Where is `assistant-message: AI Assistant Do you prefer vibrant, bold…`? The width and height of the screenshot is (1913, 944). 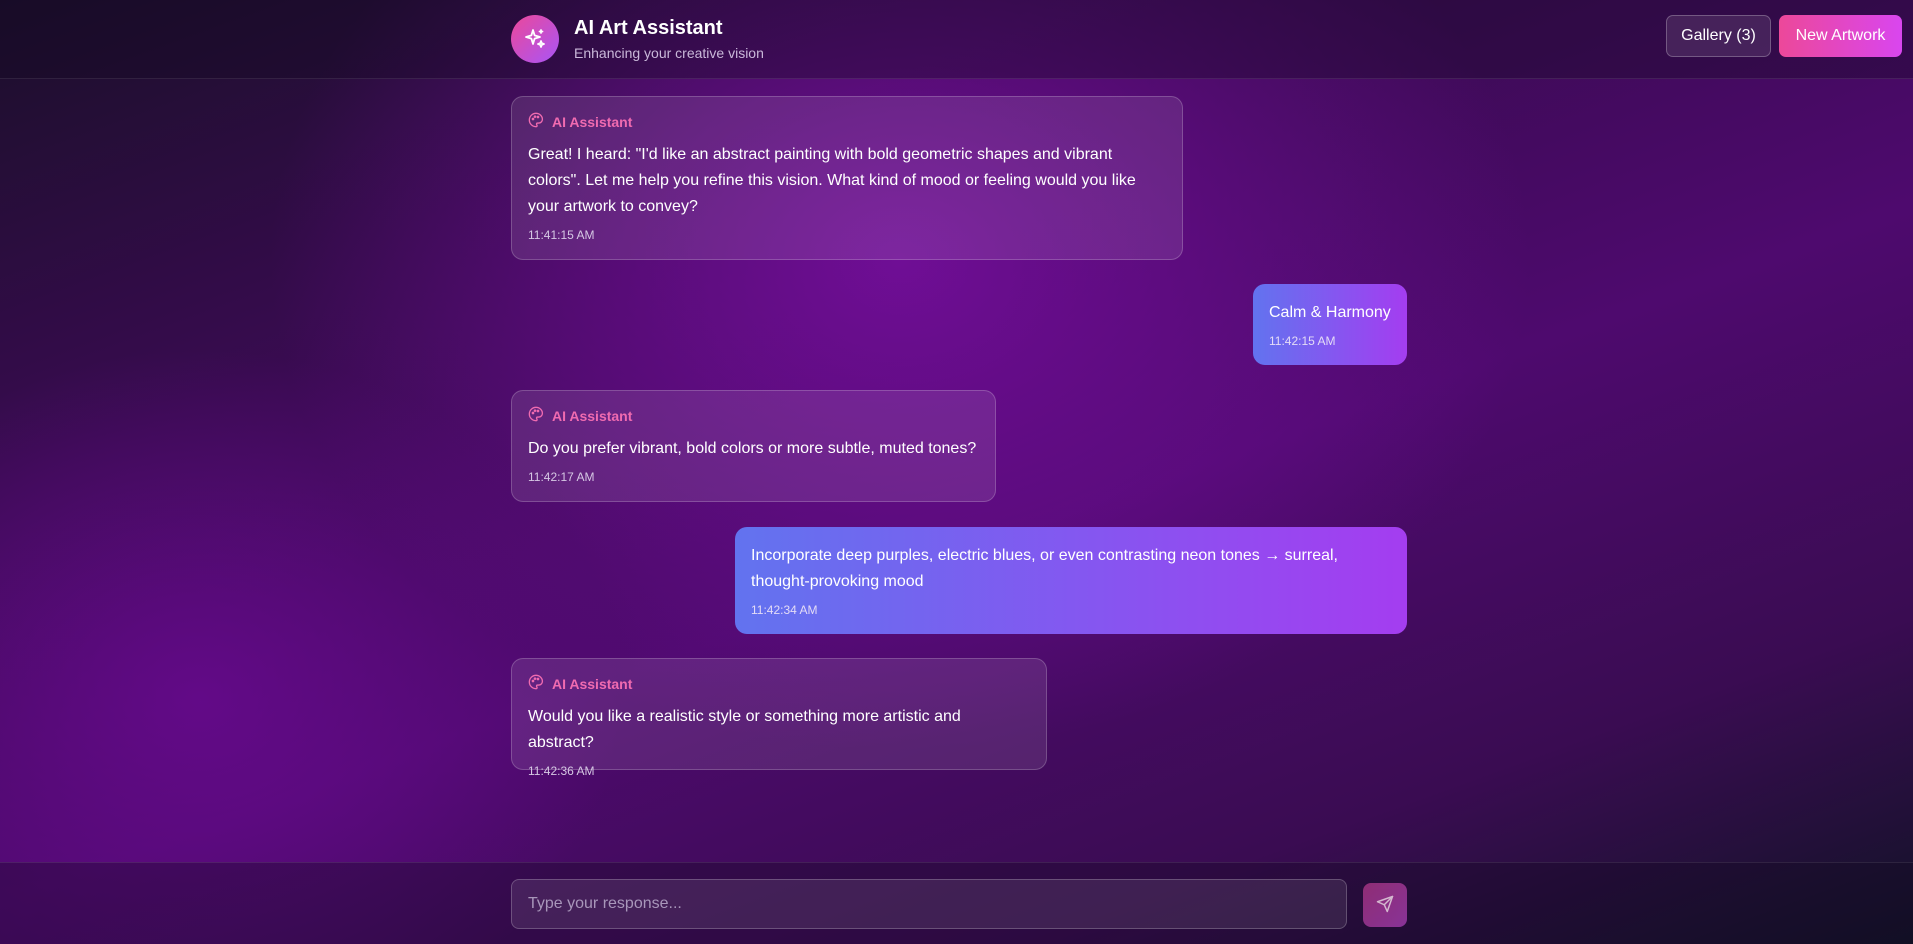 assistant-message: AI Assistant Do you prefer vibrant, bold… is located at coordinates (753, 446).